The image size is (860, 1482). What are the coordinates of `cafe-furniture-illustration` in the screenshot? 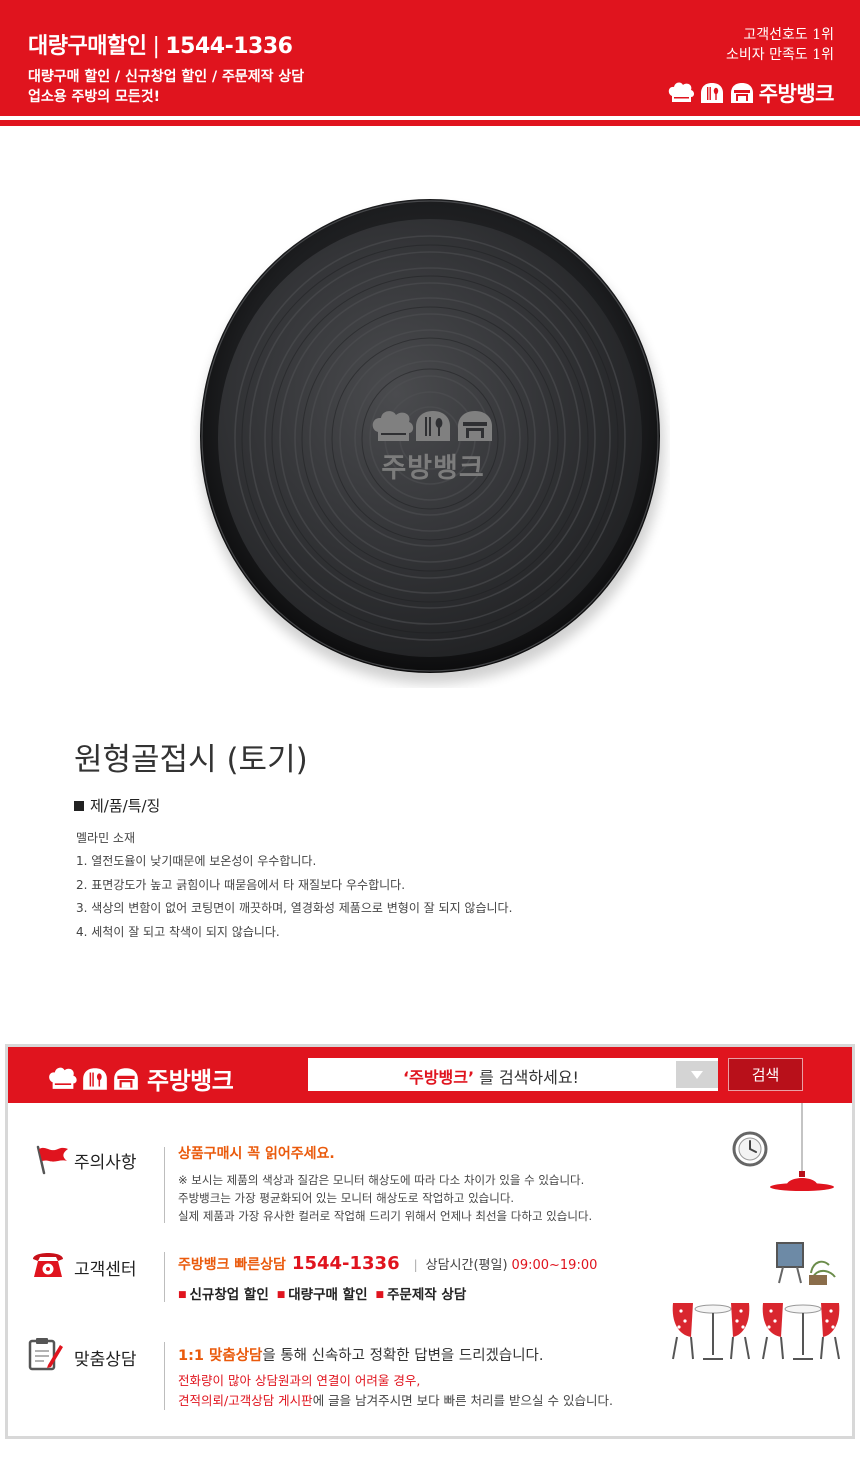 It's located at (756, 1301).